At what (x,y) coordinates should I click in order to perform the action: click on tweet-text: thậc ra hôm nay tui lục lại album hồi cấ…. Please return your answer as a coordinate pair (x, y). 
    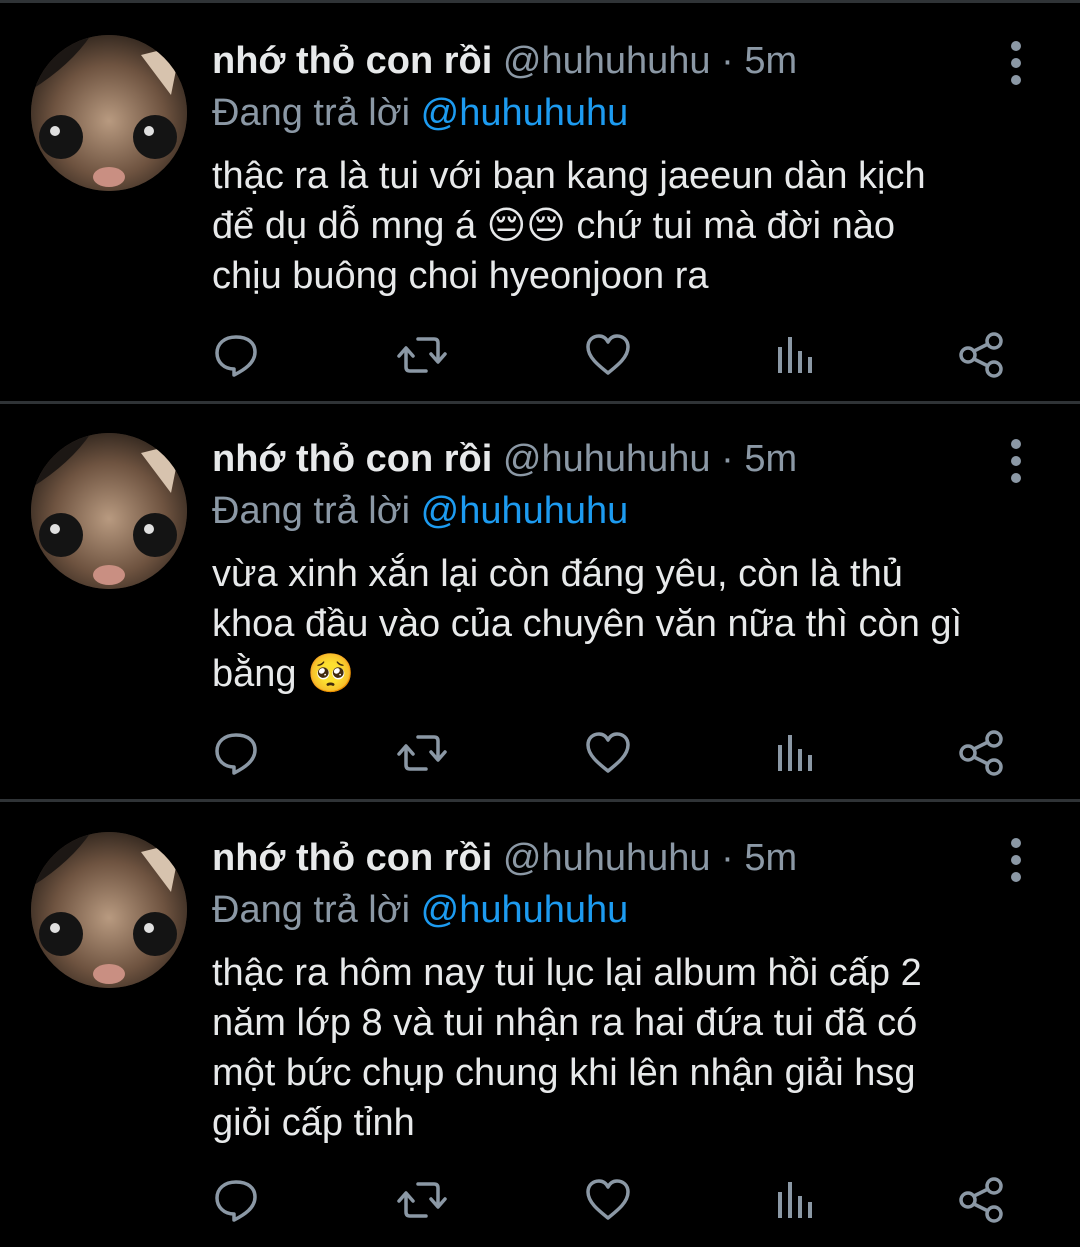
    Looking at the image, I should click on (567, 1048).